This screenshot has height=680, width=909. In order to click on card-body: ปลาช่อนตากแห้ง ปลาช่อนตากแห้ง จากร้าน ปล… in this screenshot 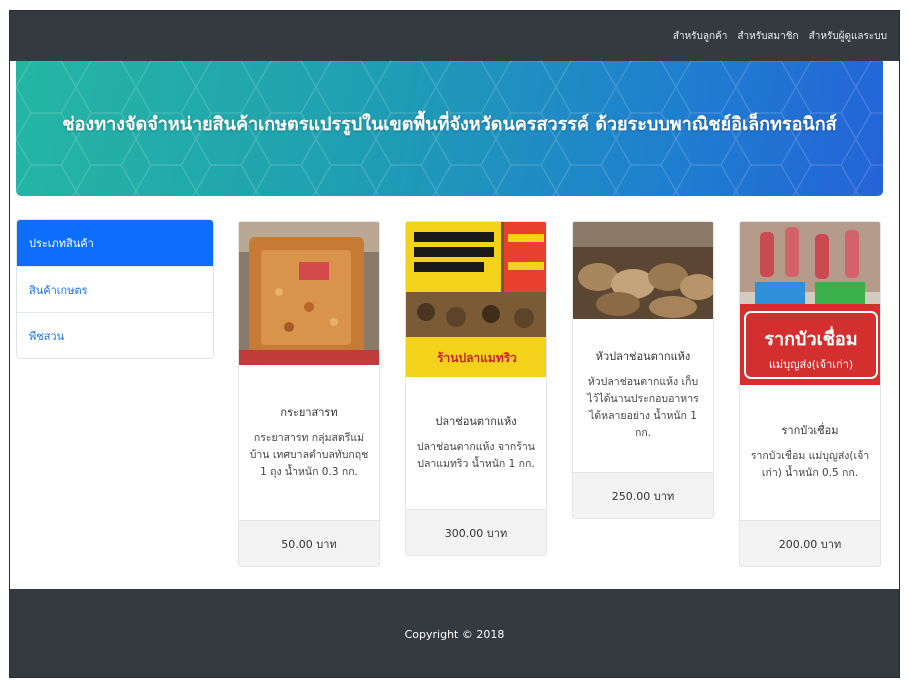, I will do `click(476, 443)`.